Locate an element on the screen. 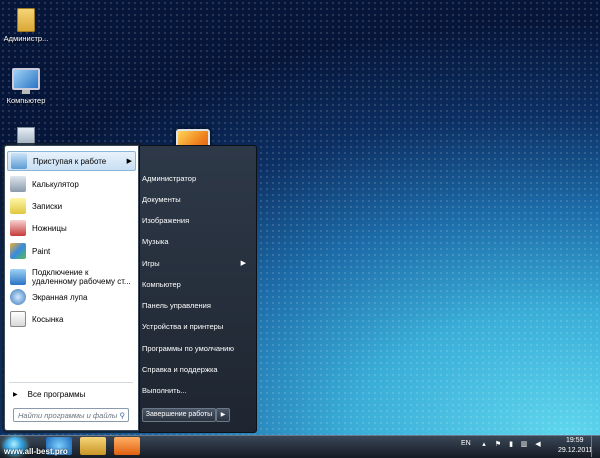  place-default-programs: Программы по умолчанию is located at coordinates (197, 349).